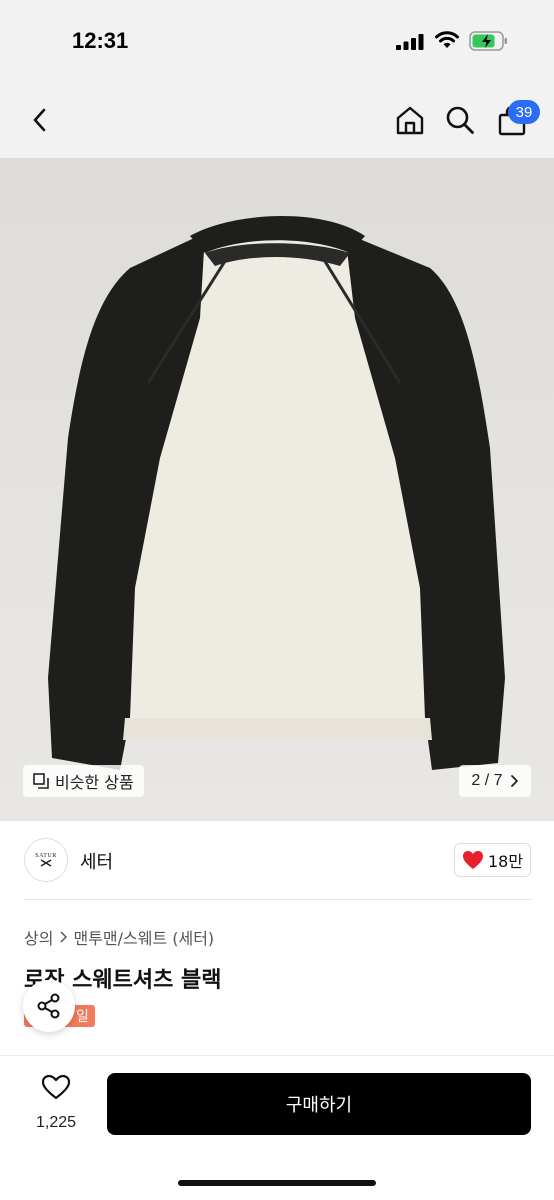 The width and height of the screenshot is (554, 1200). I want to click on store-logo-icon, so click(46, 863).